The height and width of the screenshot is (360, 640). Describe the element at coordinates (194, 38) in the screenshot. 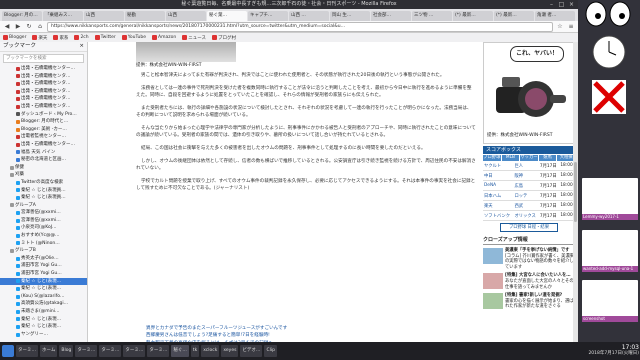

I see `bookmark-toolbar-item: ニュース` at that location.